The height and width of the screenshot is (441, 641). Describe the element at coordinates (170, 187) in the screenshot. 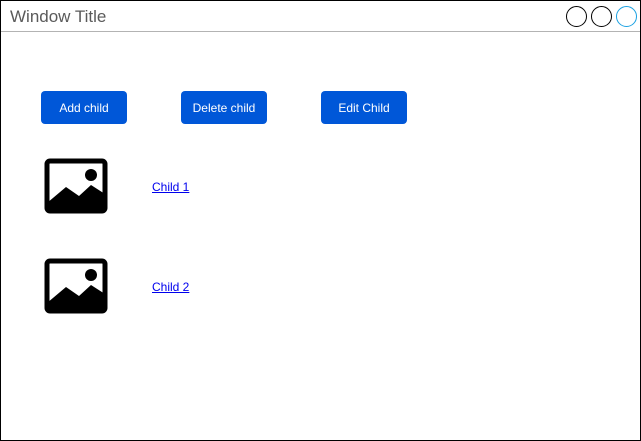

I see `child-link: Child 1` at that location.